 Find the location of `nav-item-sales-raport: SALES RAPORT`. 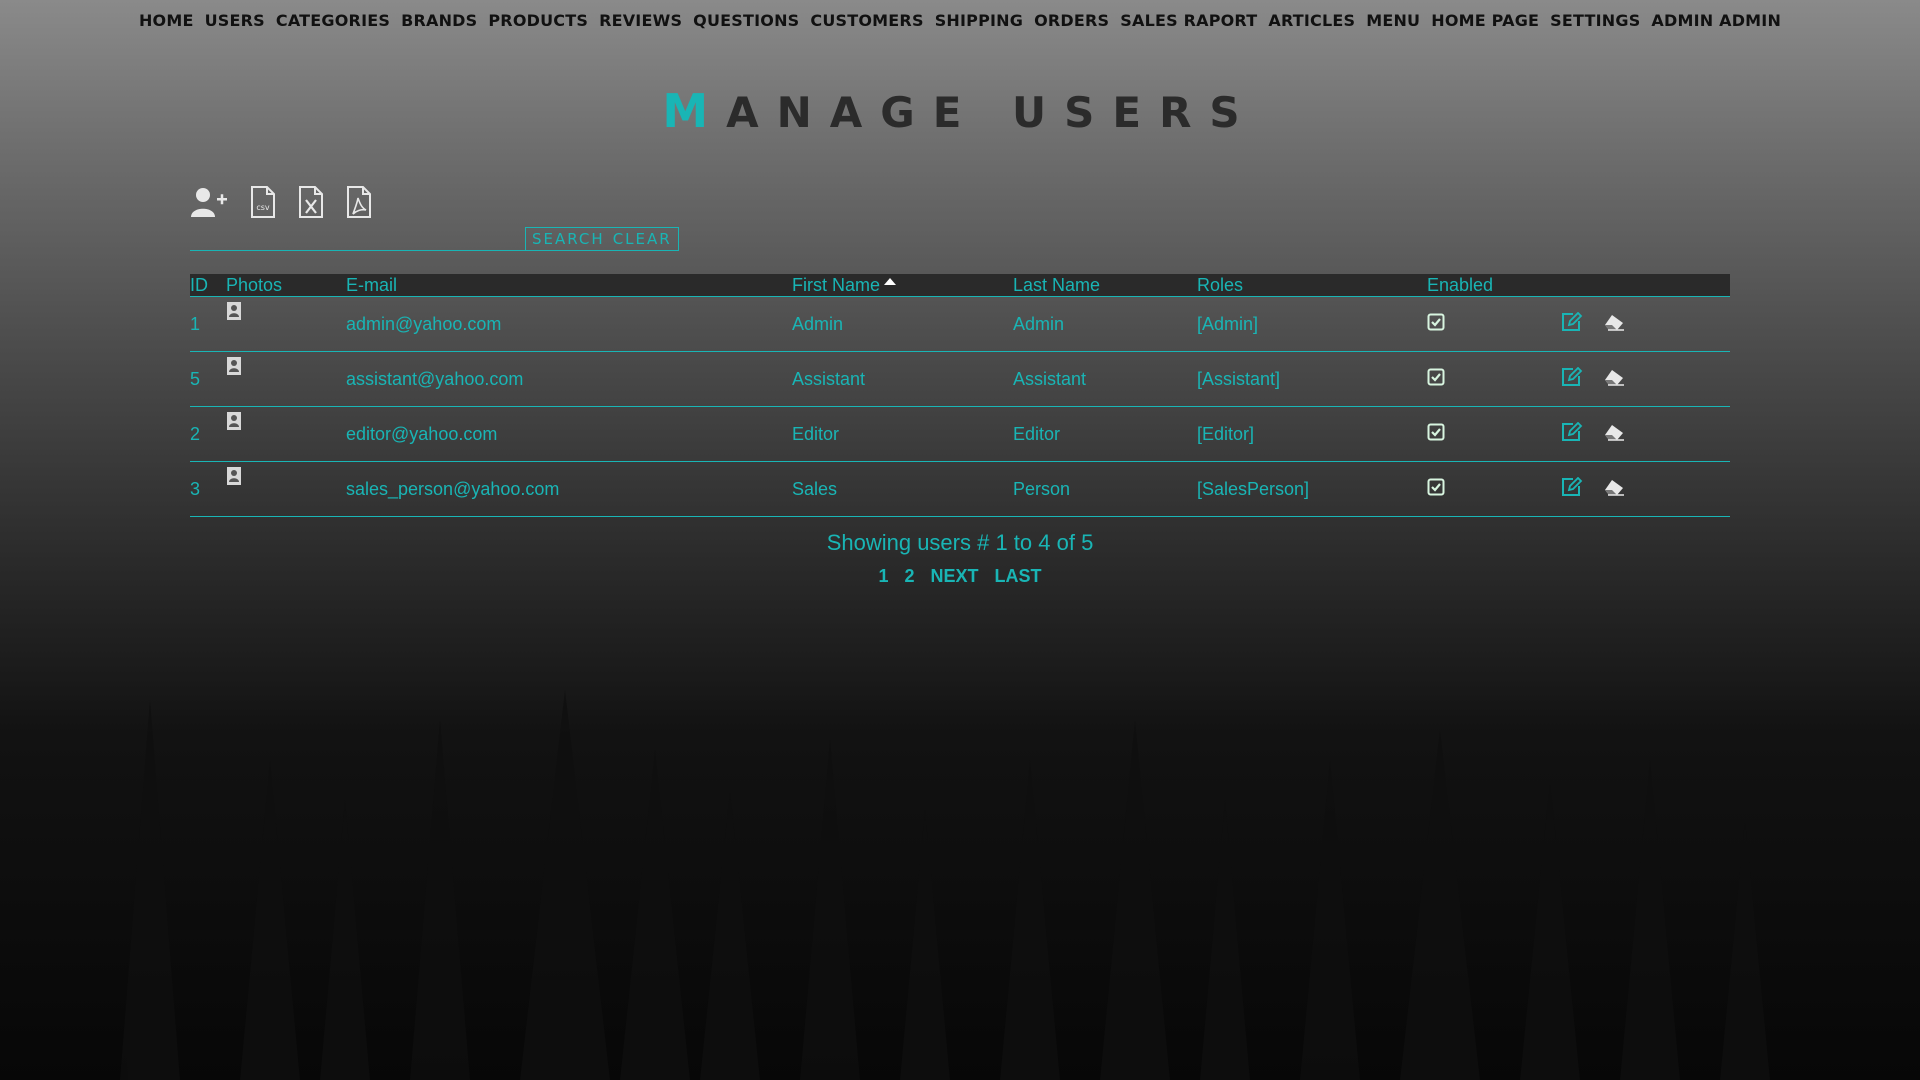

nav-item-sales-raport: SALES RAPORT is located at coordinates (1188, 21).